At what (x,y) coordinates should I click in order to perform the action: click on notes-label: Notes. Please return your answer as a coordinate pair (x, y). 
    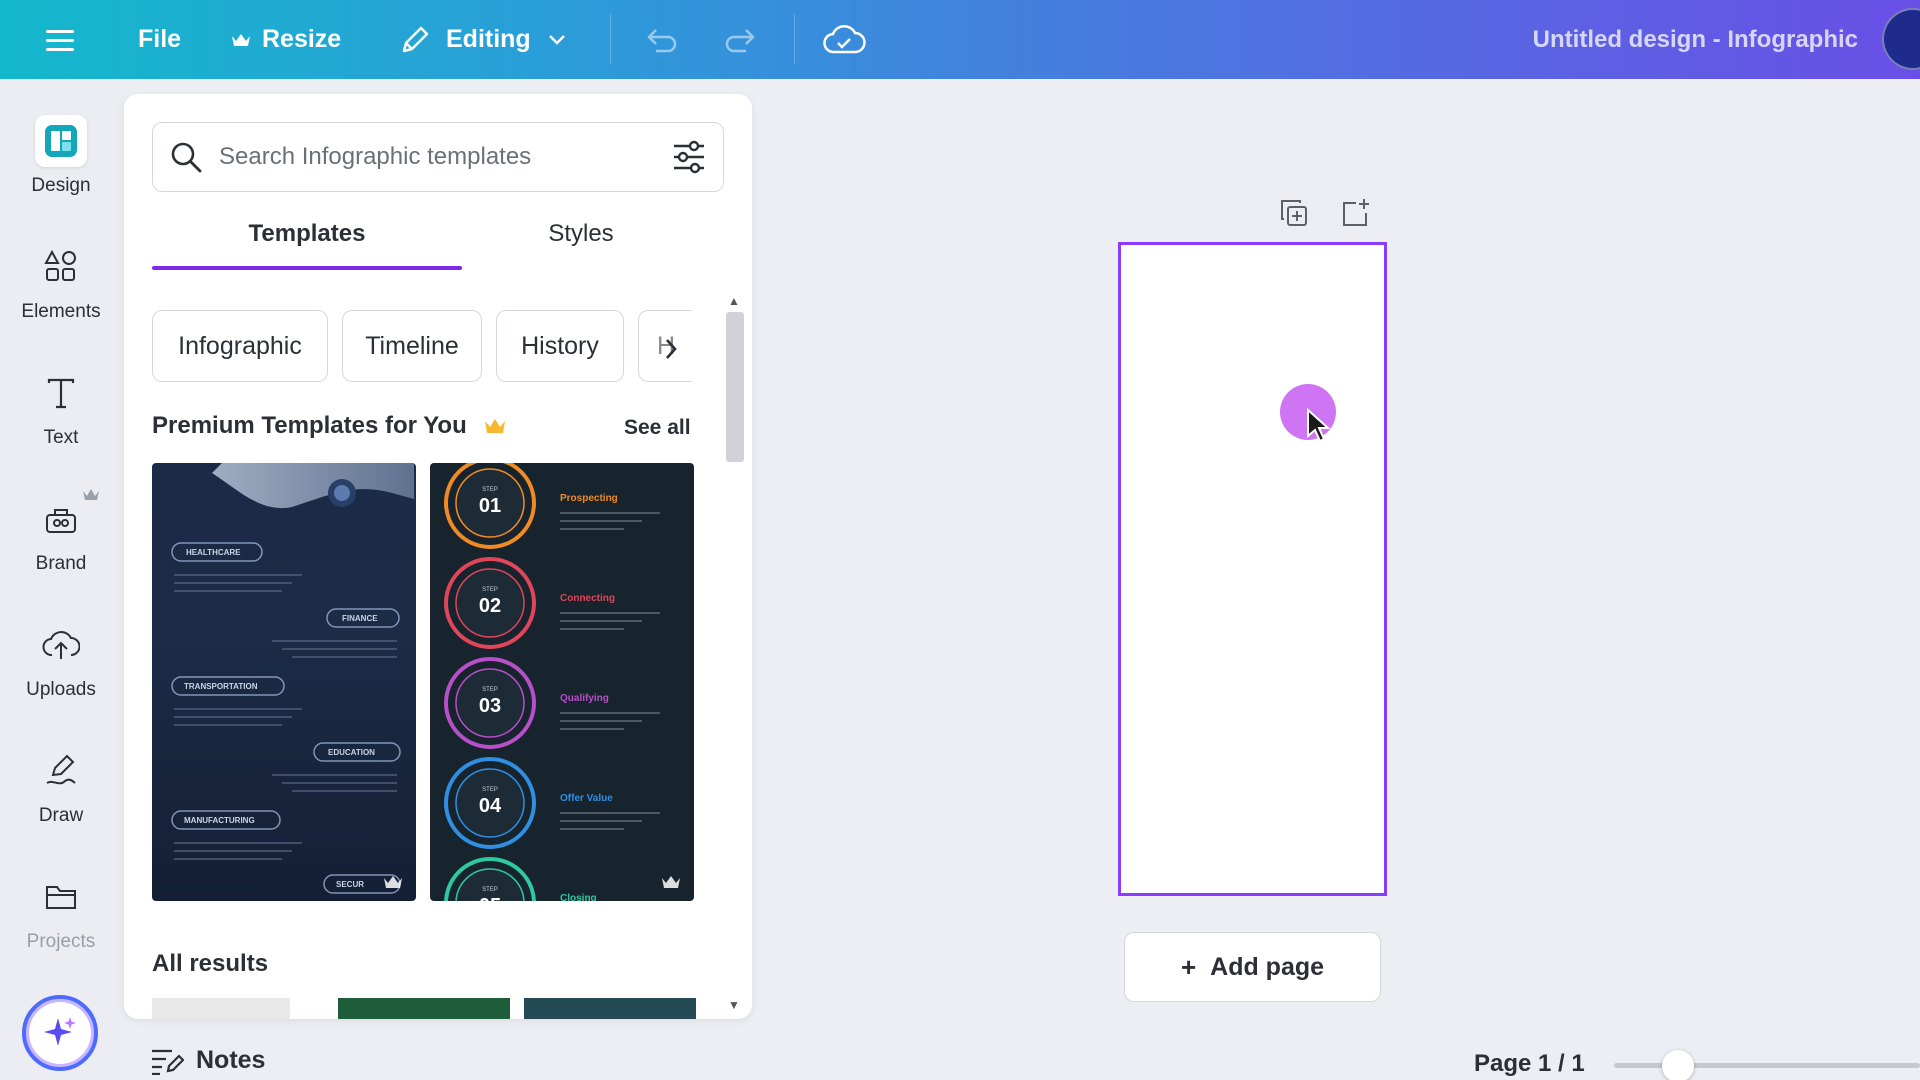
    Looking at the image, I should click on (231, 1060).